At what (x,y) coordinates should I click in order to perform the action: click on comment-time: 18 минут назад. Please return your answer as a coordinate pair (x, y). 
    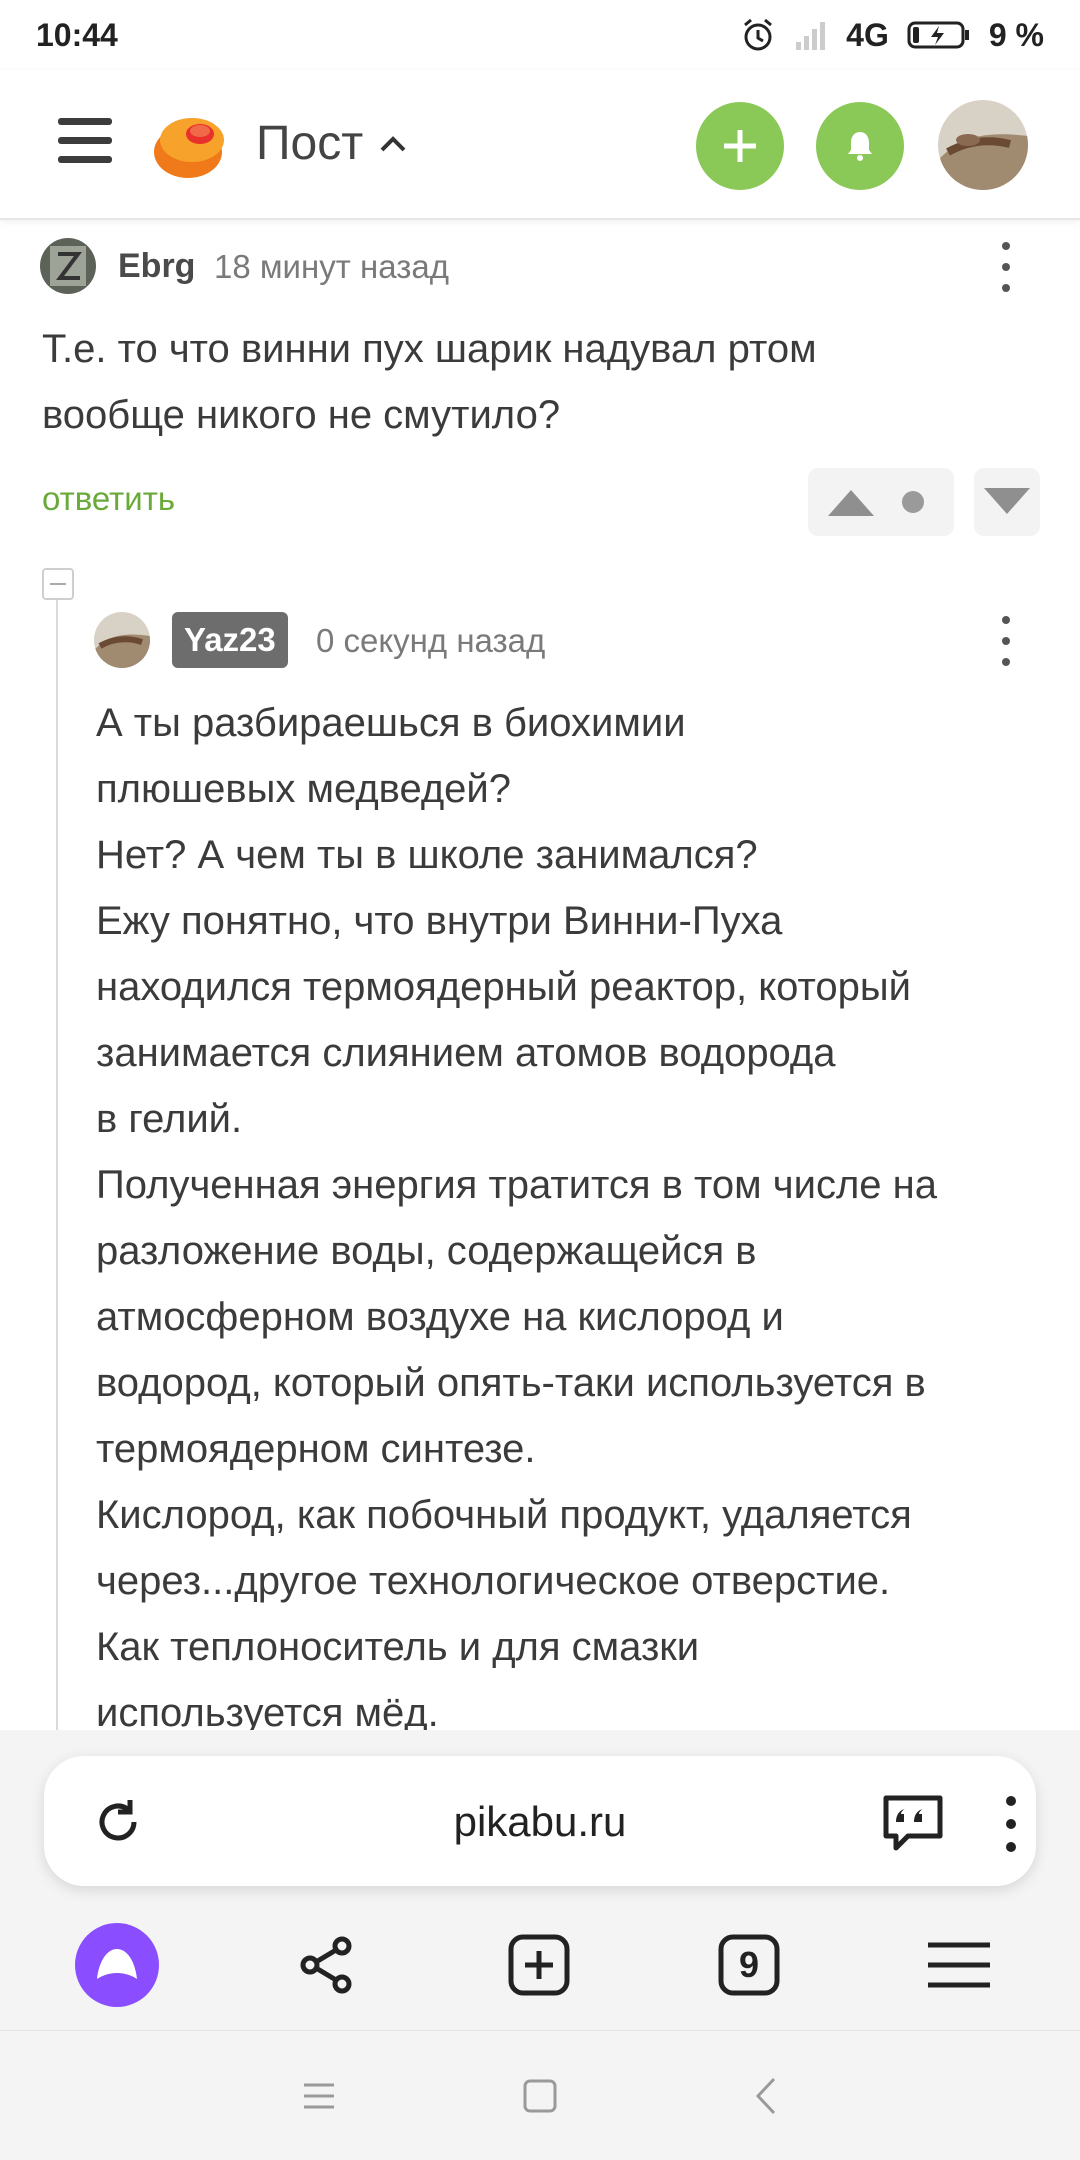
    Looking at the image, I should click on (331, 266).